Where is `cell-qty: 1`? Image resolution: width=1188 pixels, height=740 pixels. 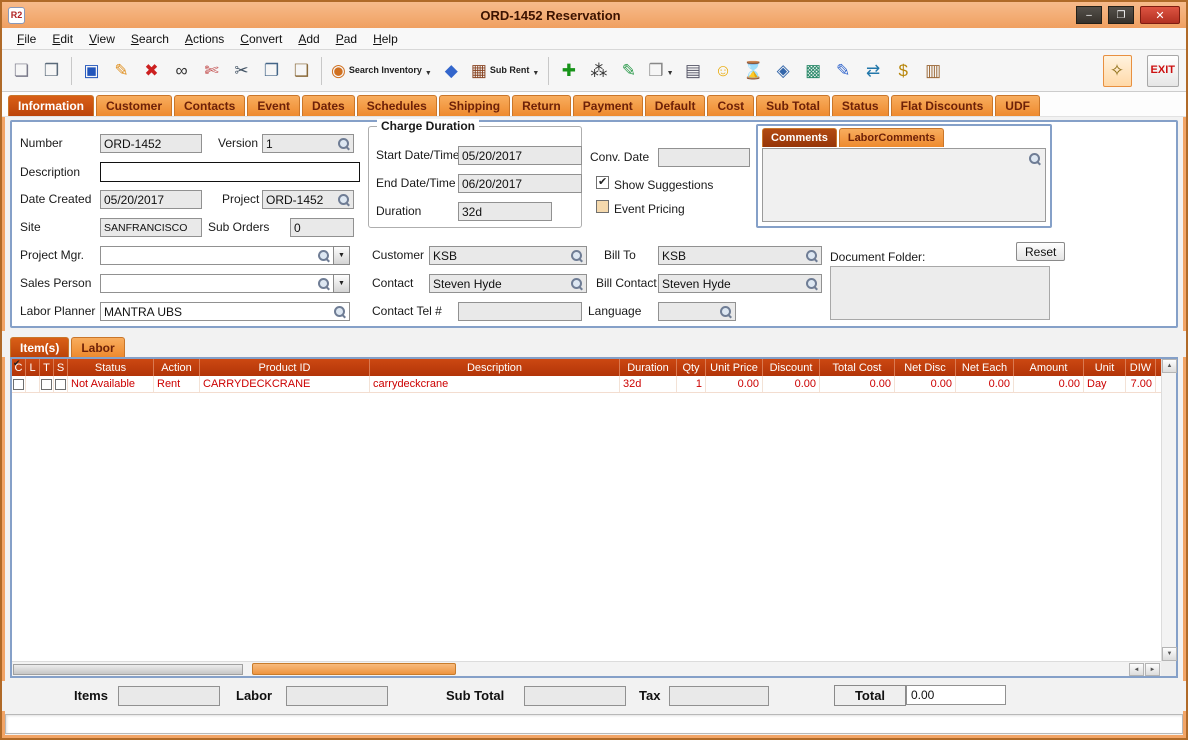 cell-qty: 1 is located at coordinates (691, 384).